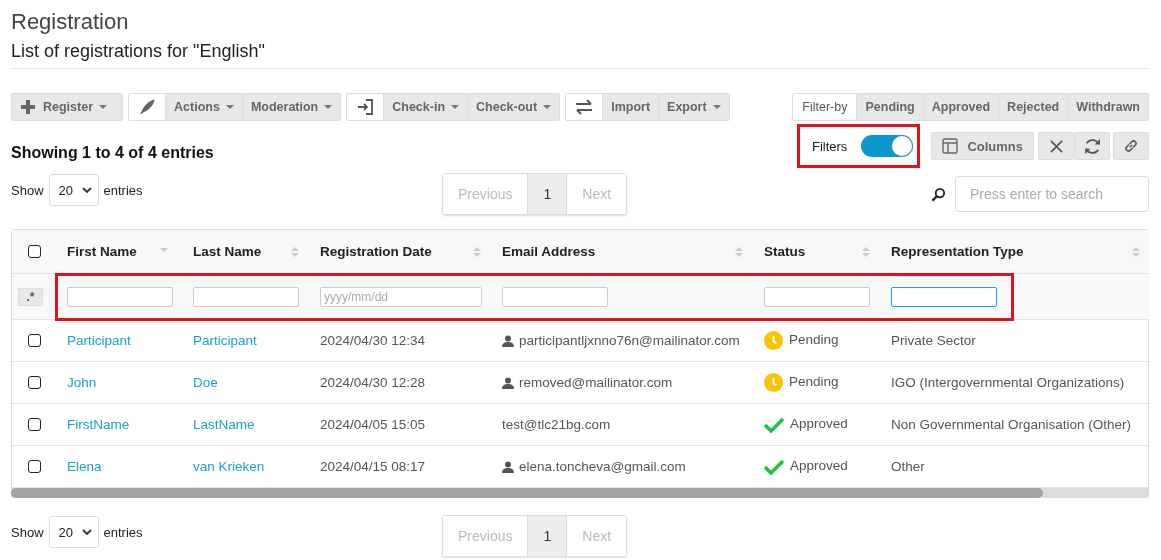 This screenshot has height=560, width=1161. I want to click on email-text: participantljxnno76n@mailinator.com, so click(629, 340).